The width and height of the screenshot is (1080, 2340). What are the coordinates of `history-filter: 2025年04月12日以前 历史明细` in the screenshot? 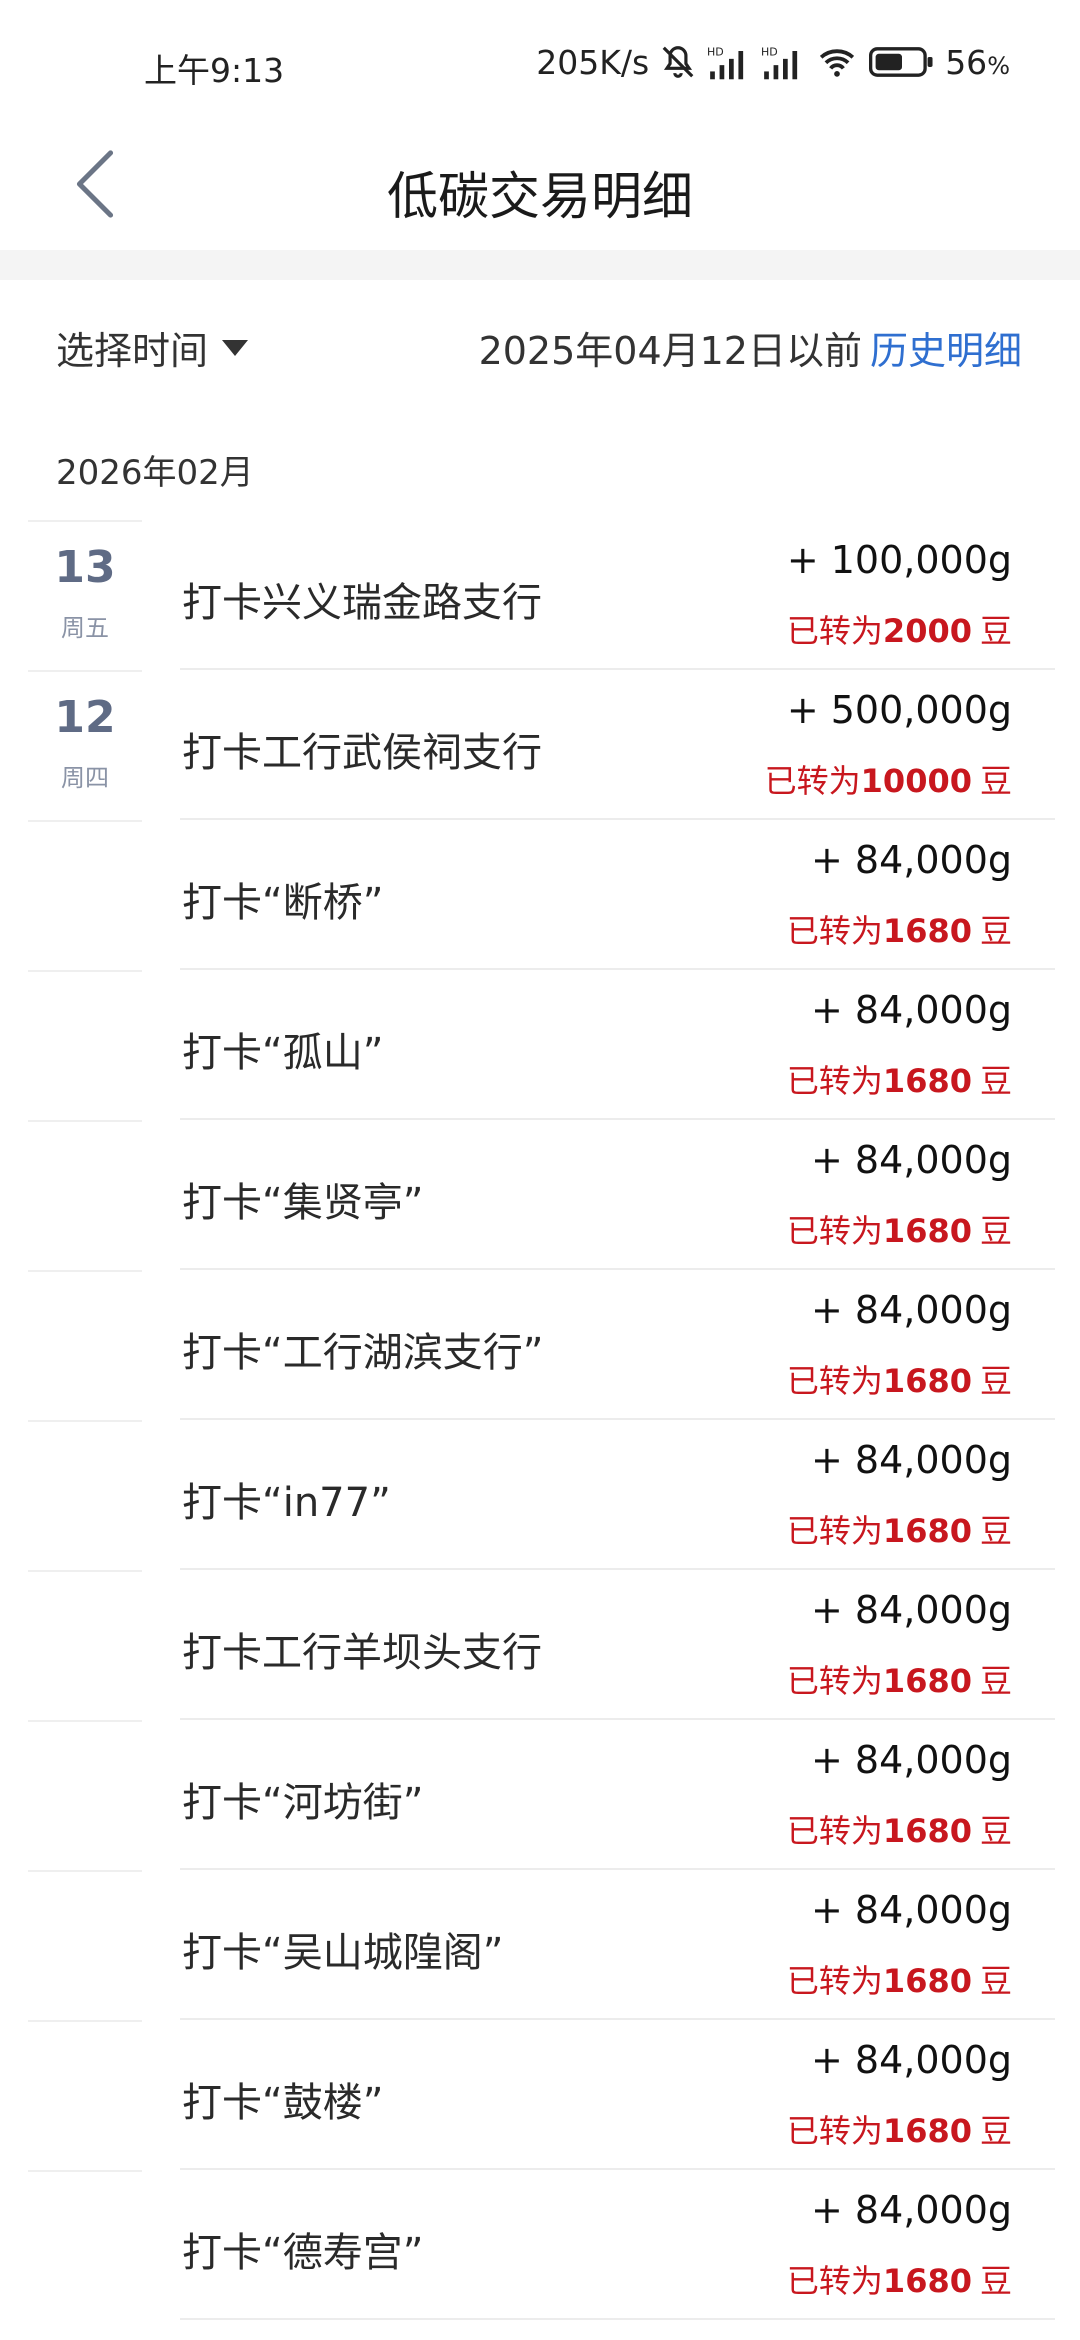 It's located at (750, 347).